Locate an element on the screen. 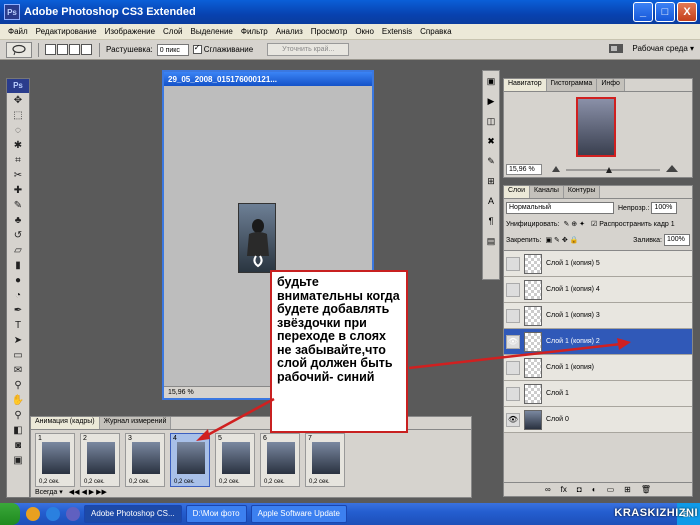 Image resolution: width=700 pixels, height=525 pixels. new-group-icon: ▭ is located at coordinates (611, 489).